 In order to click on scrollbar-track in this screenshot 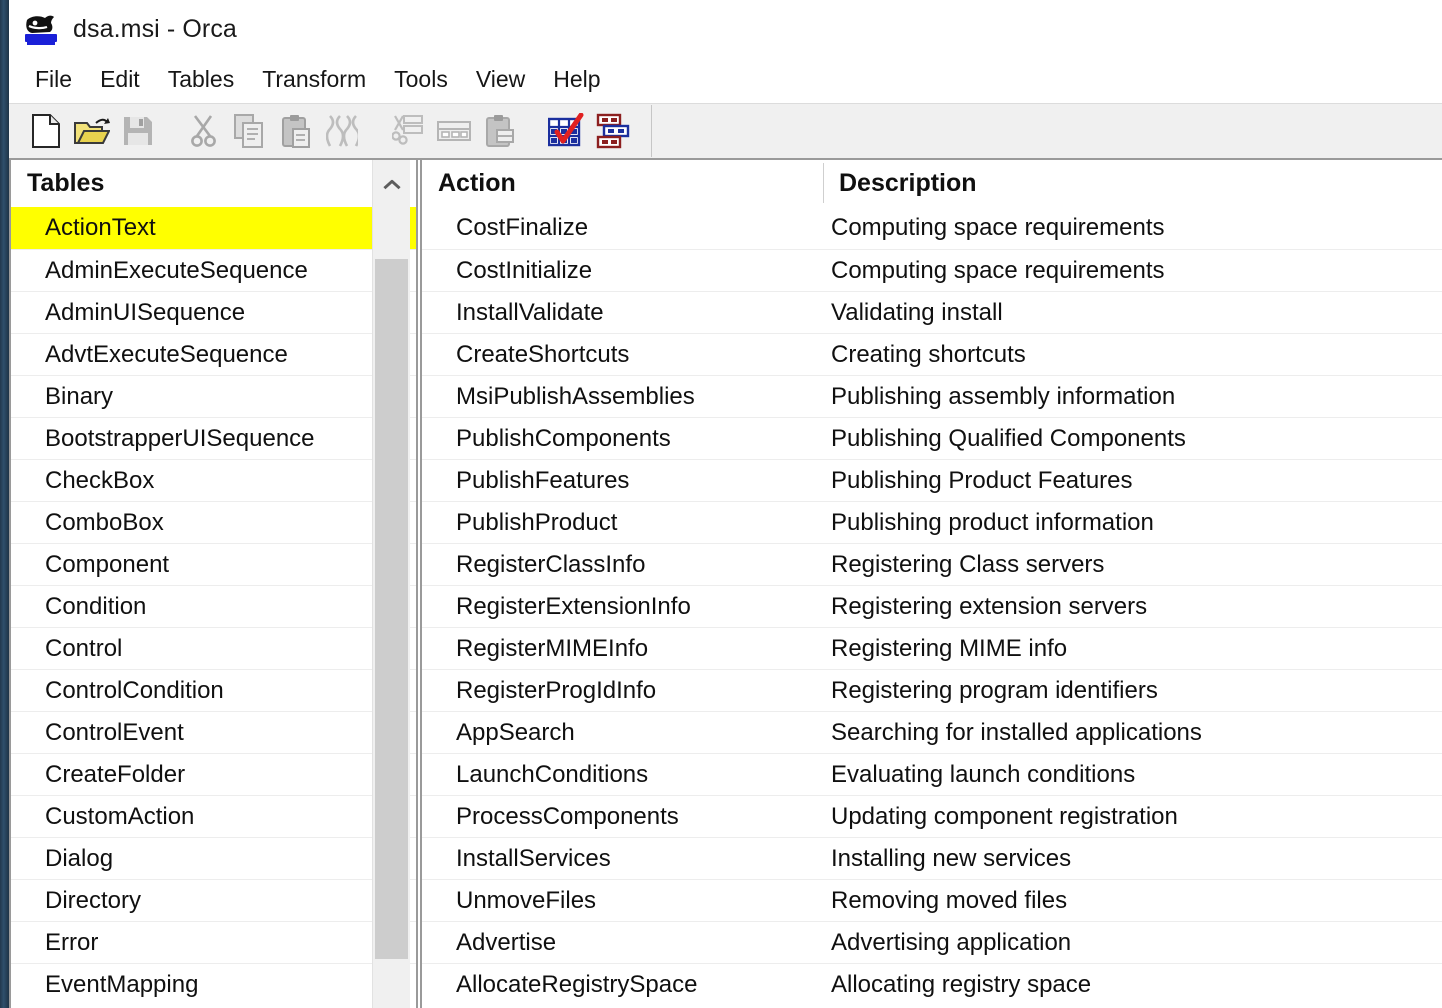, I will do `click(391, 607)`.